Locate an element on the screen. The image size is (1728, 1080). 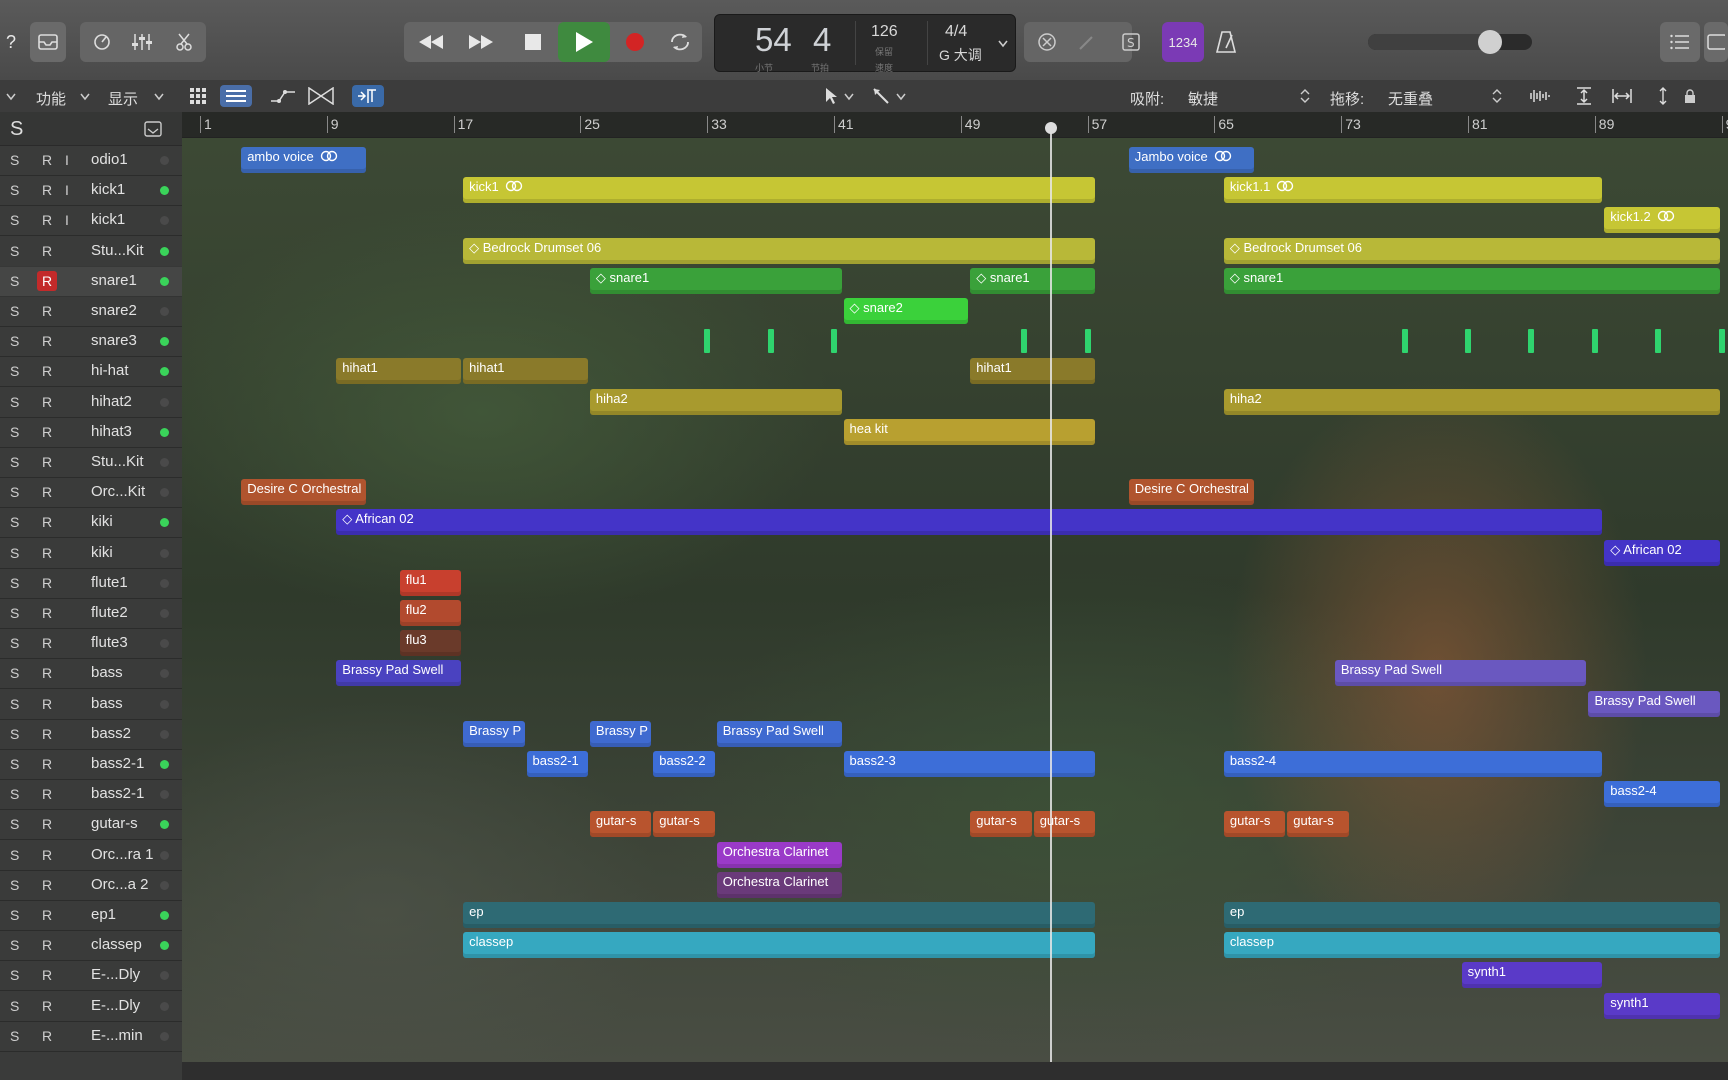
track-row: S Rbass2-1 is located at coordinates (91, 764).